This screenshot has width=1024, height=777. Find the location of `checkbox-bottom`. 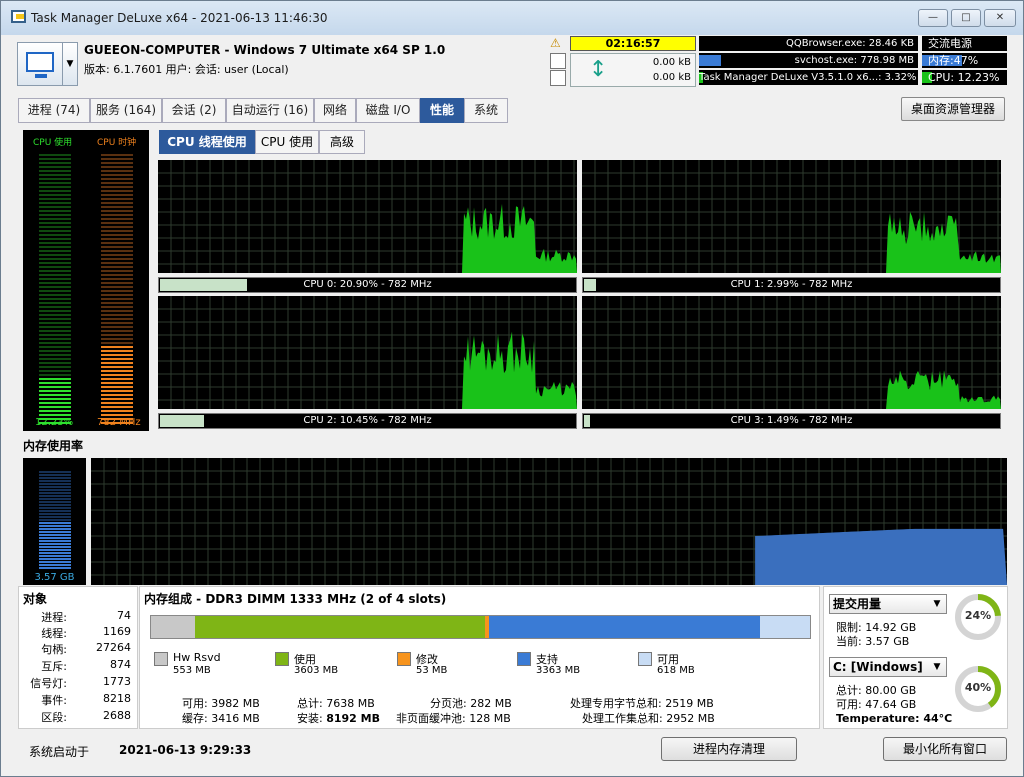

checkbox-bottom is located at coordinates (558, 78).